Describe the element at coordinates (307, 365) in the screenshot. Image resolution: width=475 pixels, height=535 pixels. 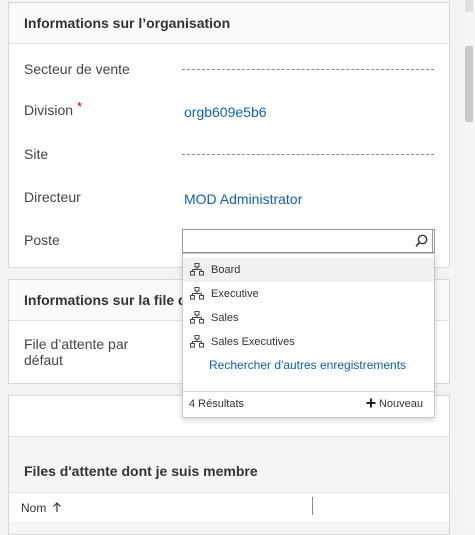
I see `search-more-records-link: Rechercher d'autres enregistrements` at that location.